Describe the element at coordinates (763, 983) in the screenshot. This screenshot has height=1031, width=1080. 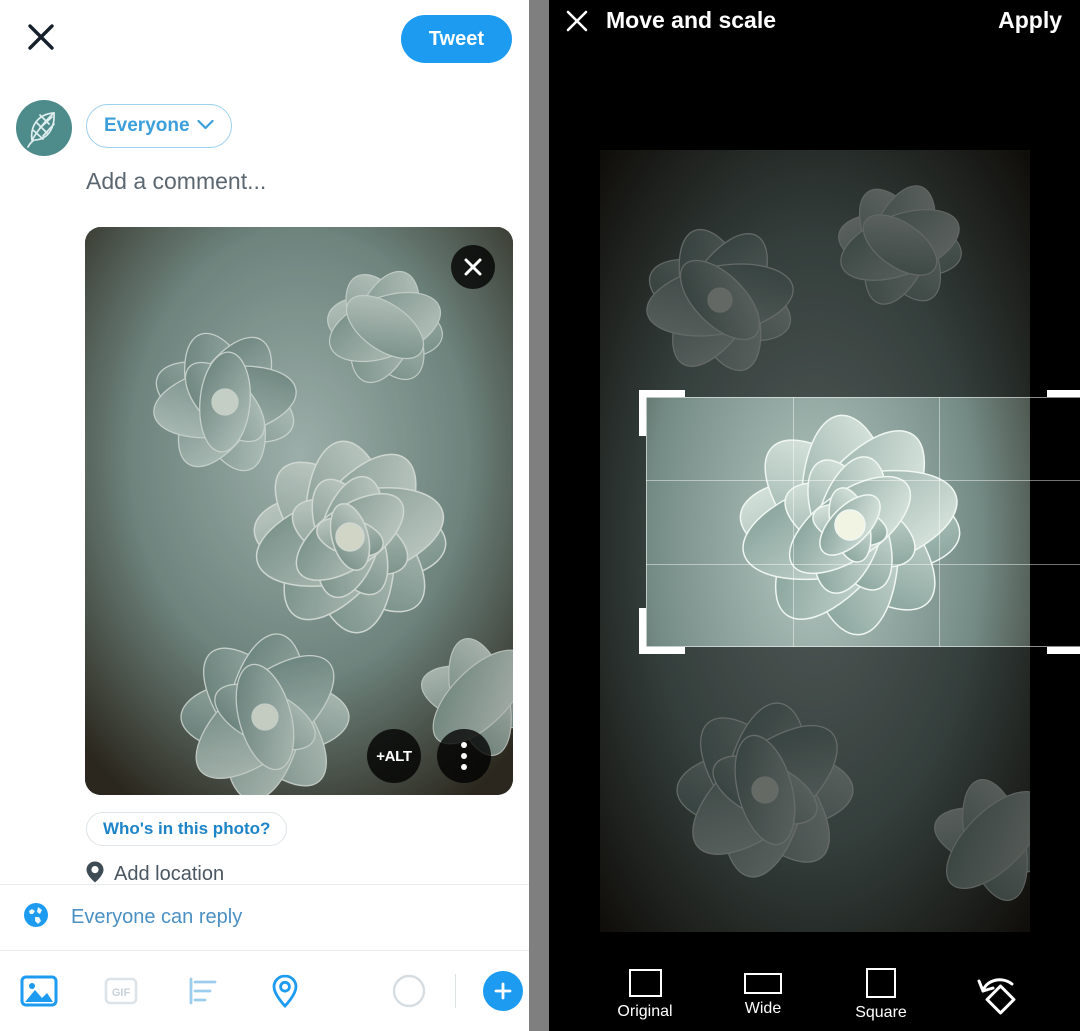
I see `rect-wide-icon` at that location.